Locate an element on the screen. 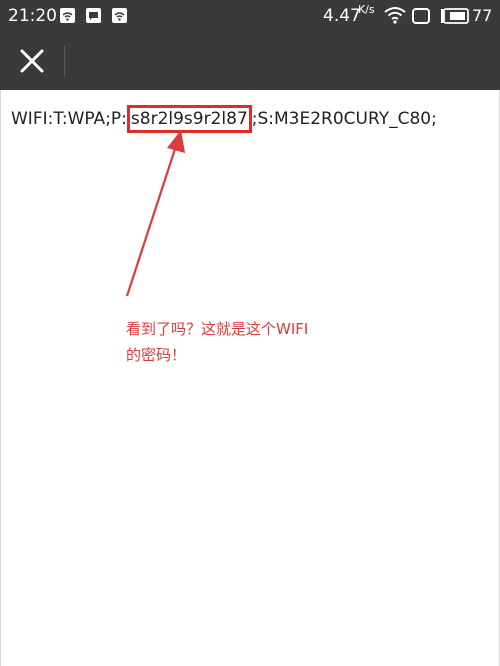  battery-level: 77 is located at coordinates (482, 15).